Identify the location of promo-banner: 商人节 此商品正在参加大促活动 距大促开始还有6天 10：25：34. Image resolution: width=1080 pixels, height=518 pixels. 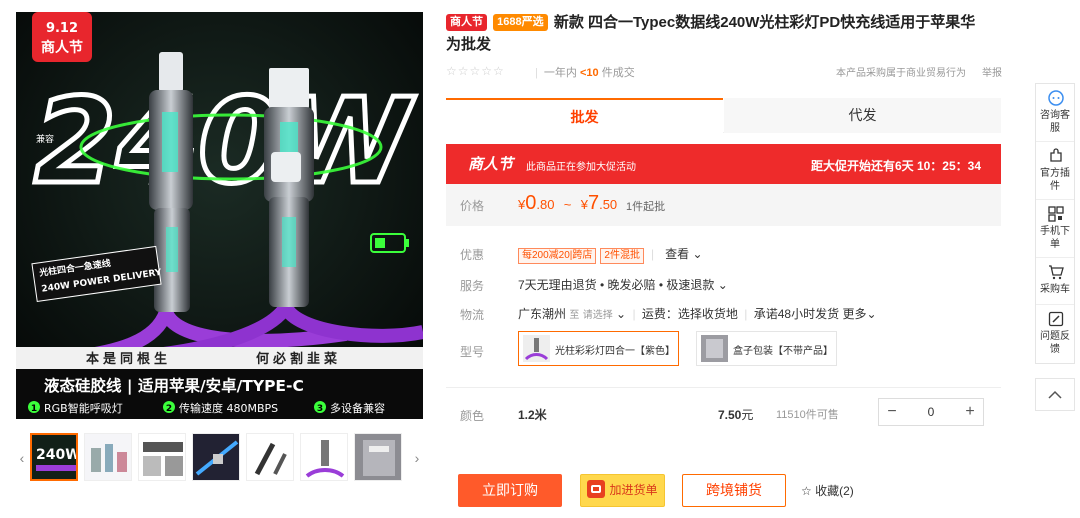
(723, 164).